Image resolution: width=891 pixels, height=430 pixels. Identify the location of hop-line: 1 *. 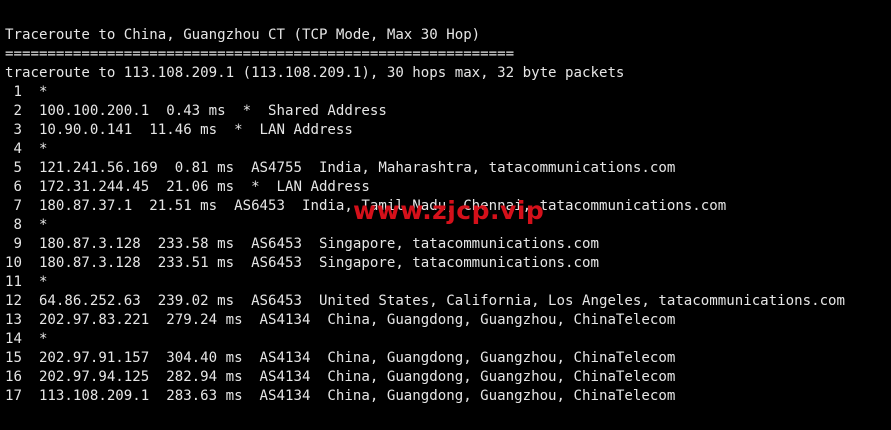
(26, 92).